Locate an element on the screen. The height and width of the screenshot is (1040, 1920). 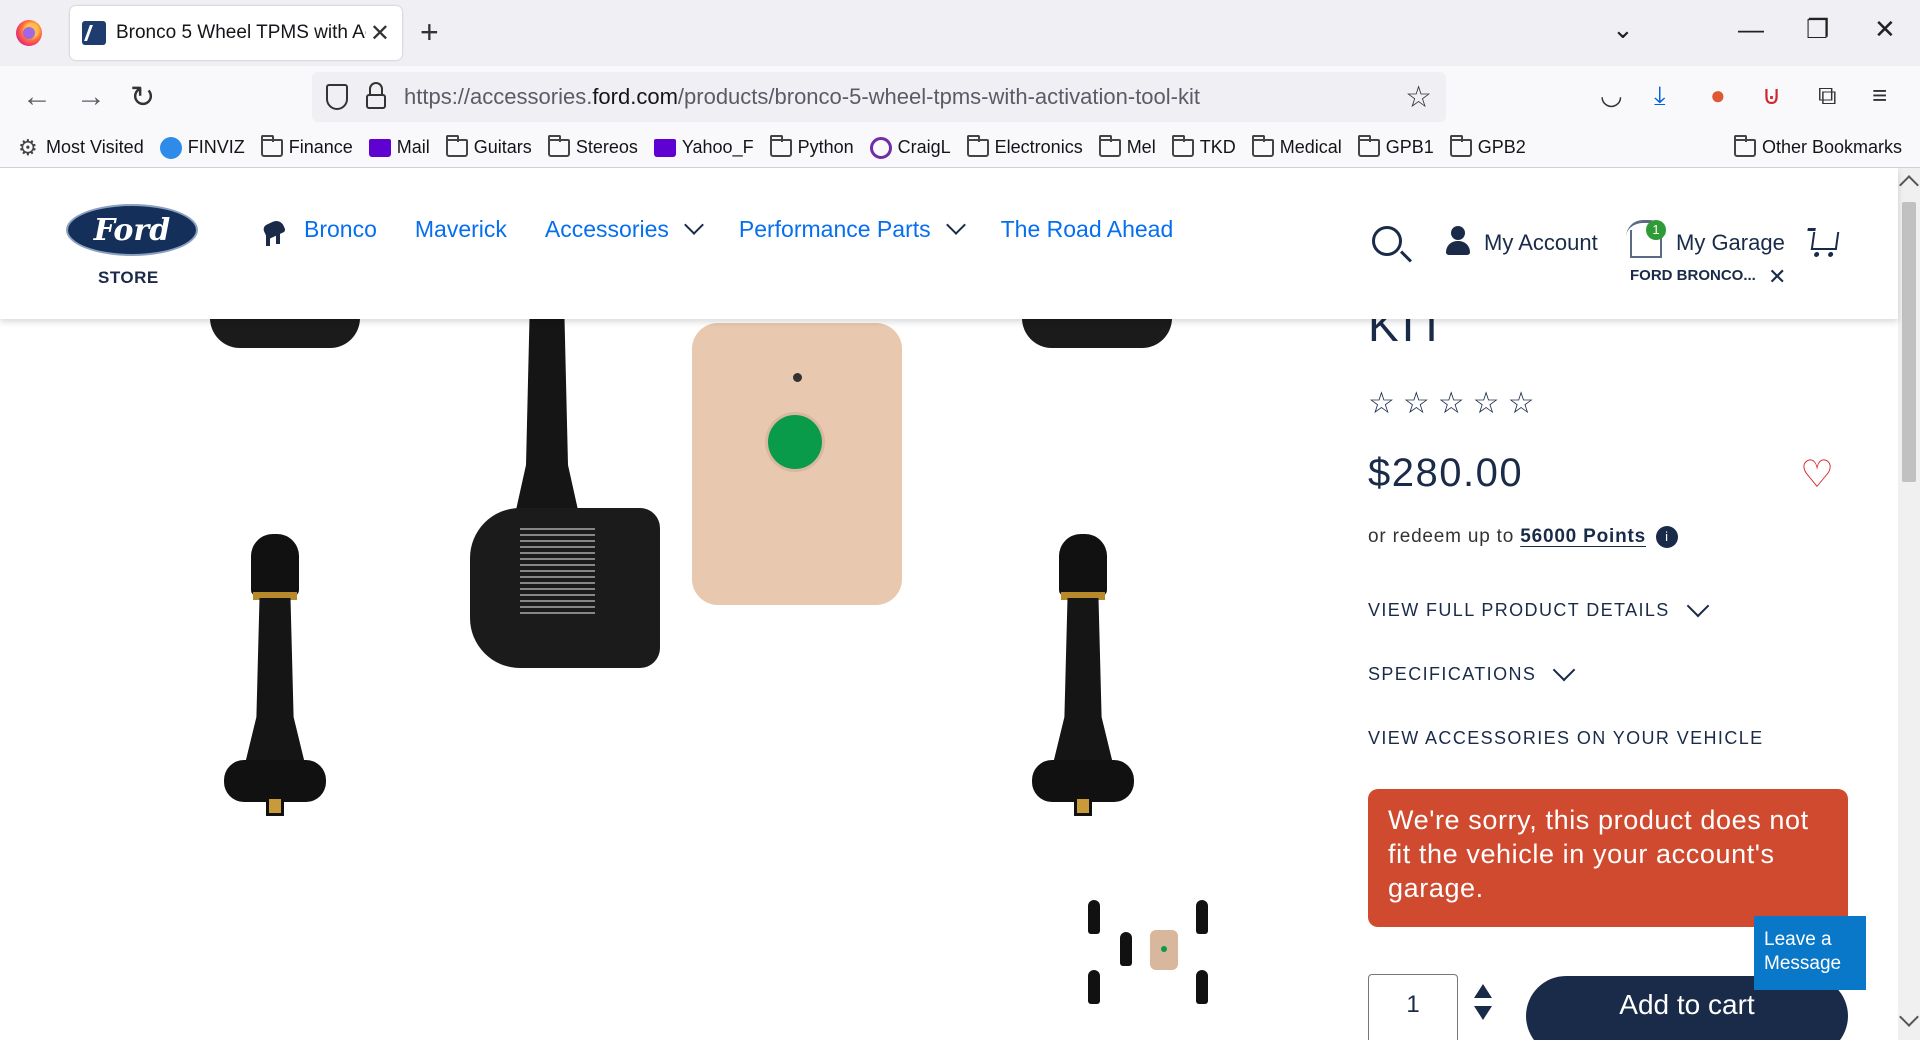
bookmark-item: Mel is located at coordinates (1127, 146).